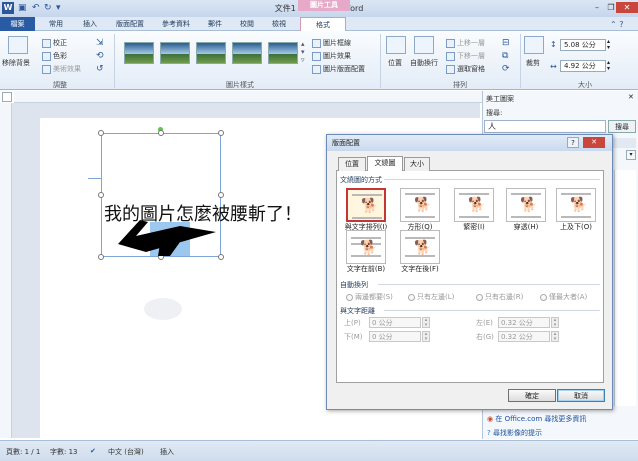 This screenshot has height=461, width=638. What do you see at coordinates (506, 43) in the screenshot?
I see `align-icon: ⊟` at bounding box center [506, 43].